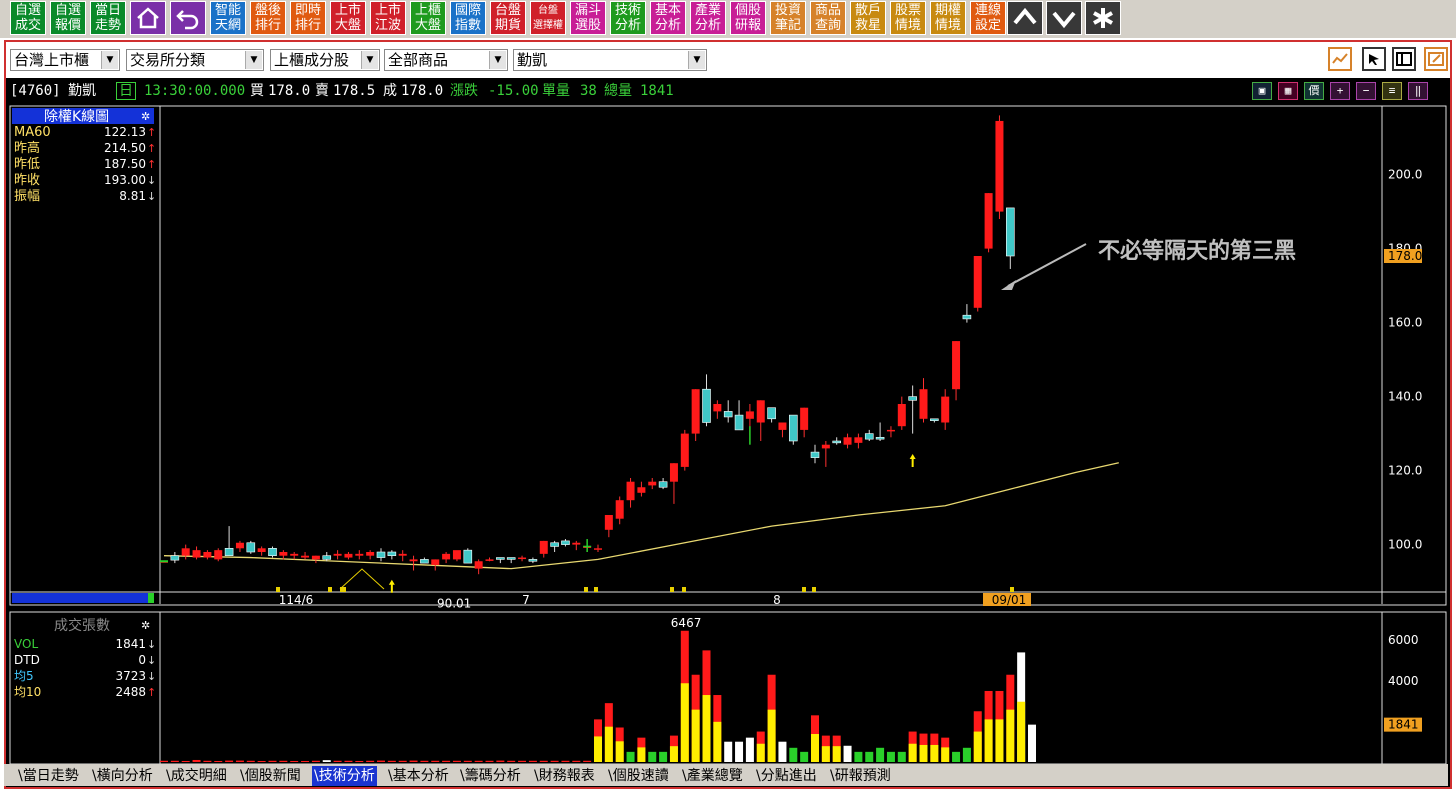 The image size is (1456, 792). Describe the element at coordinates (126, 91) in the screenshot. I see `period-toggle: 日` at that location.